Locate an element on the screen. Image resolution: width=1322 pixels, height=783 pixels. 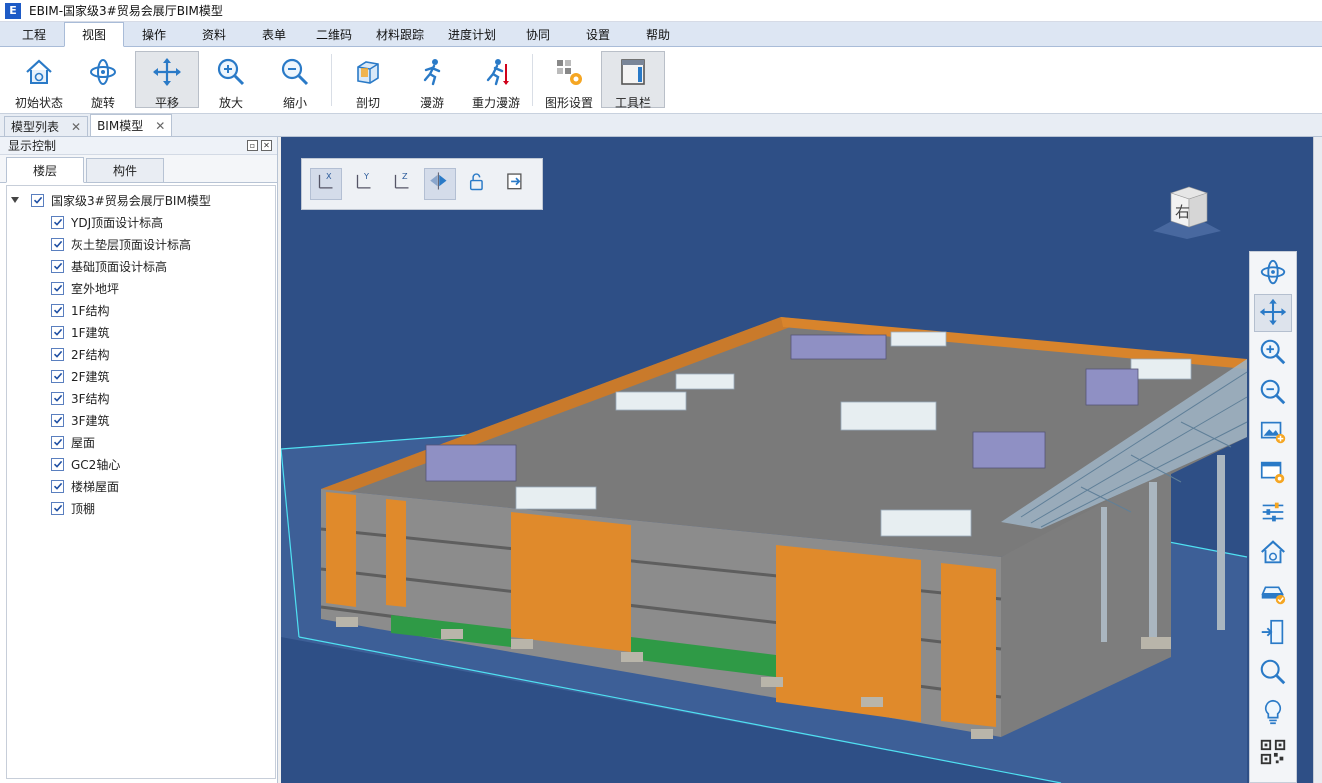
window-settings-tool-button is located at coordinates (1273, 473).